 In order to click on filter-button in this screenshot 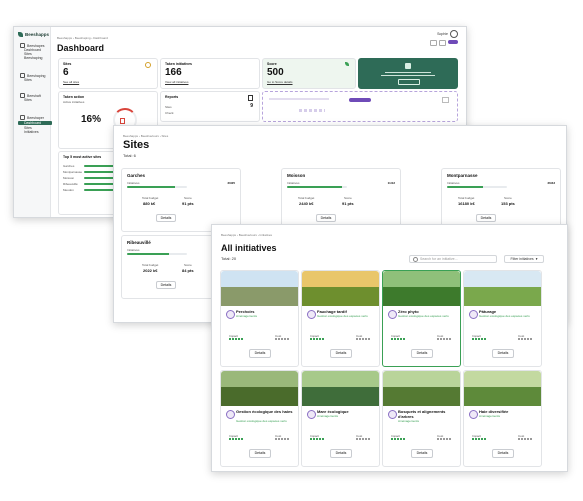, I will do `click(442, 43)`.